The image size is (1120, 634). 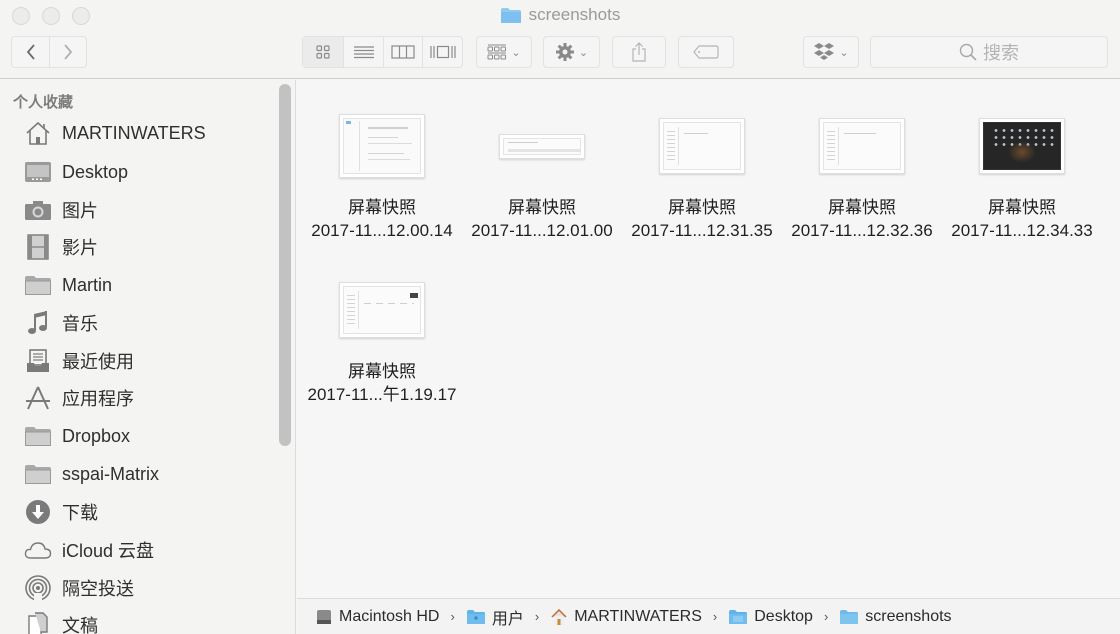 I want to click on sidebar-item-label: 最近使用, so click(x=98, y=362).